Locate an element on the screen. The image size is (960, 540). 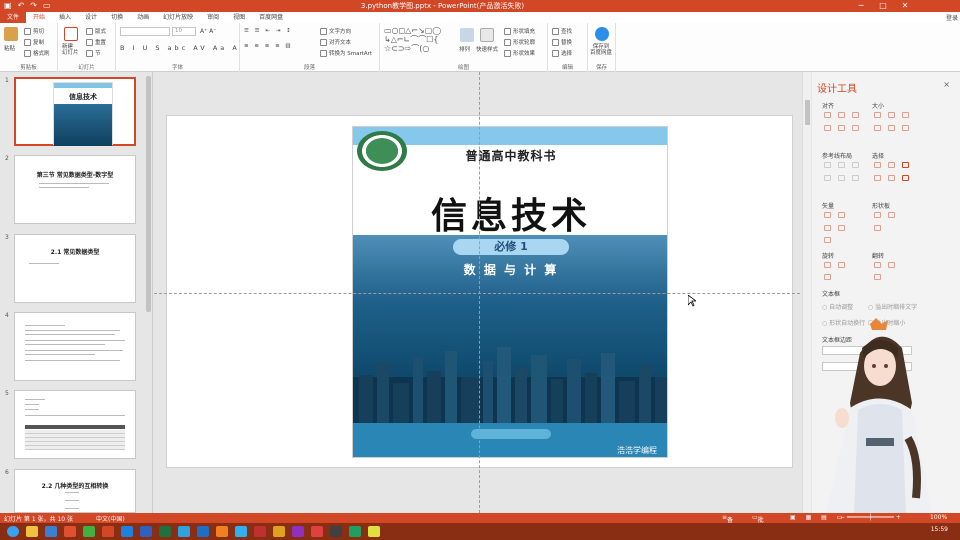
rotate-right-icon is located at coordinates (841, 265).